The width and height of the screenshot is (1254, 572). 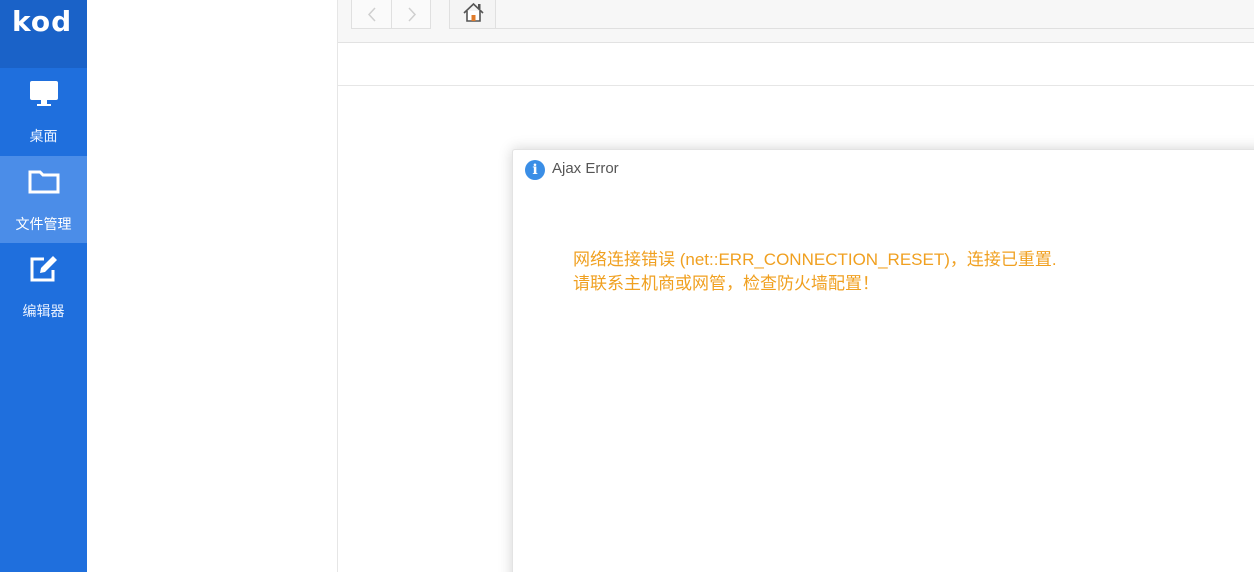 What do you see at coordinates (585, 168) in the screenshot?
I see `dialog-title: Ajax Error` at bounding box center [585, 168].